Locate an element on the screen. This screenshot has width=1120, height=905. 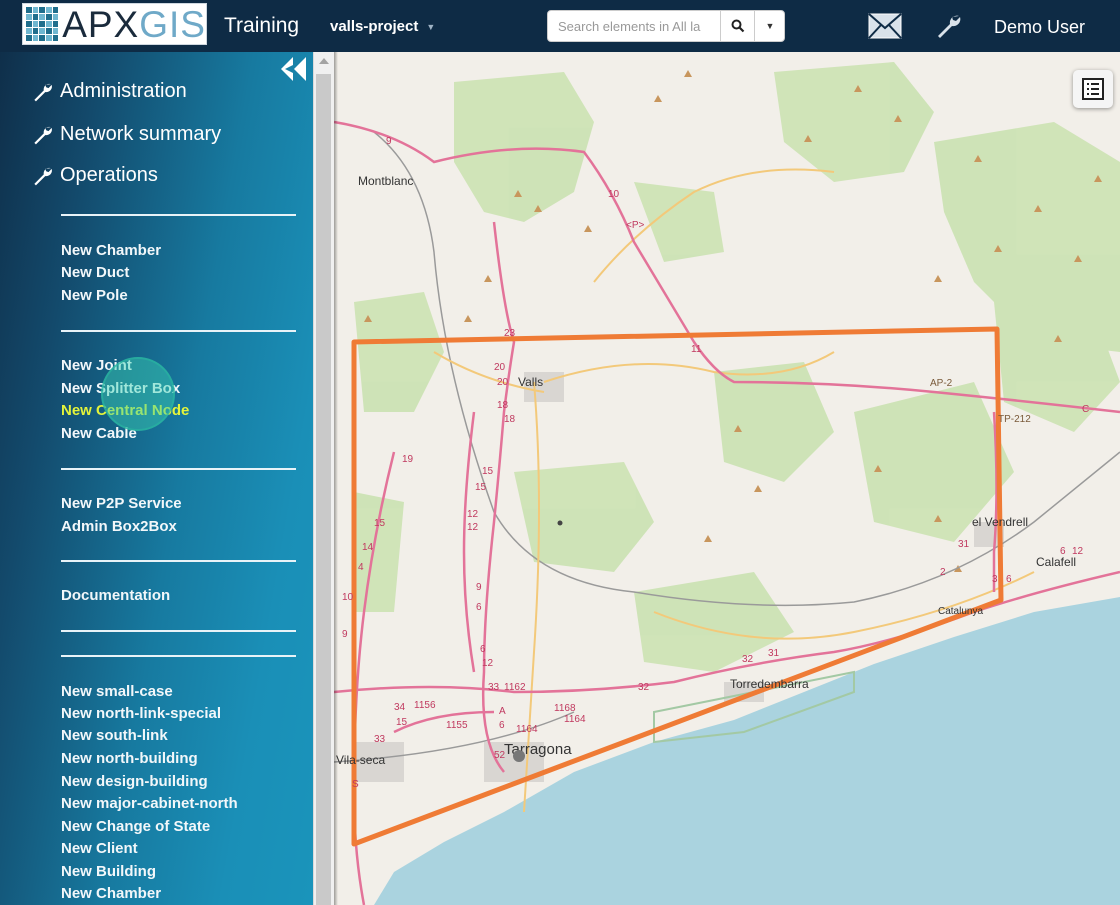
road-label: 34 is located at coordinates (400, 707).